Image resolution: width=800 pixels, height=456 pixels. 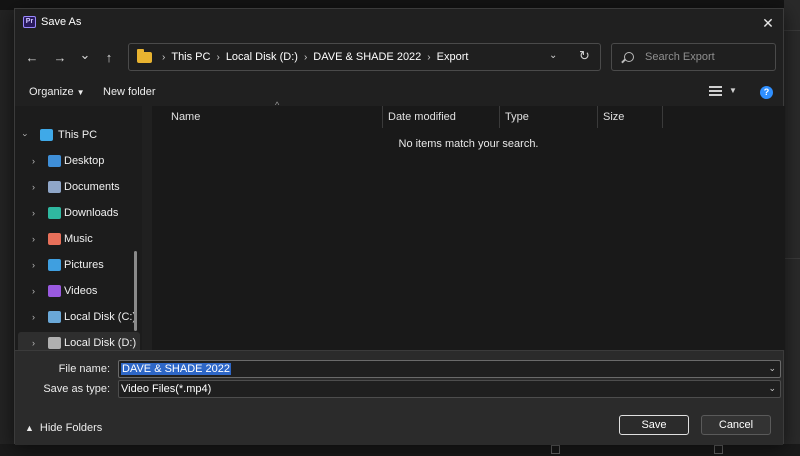 What do you see at coordinates (367, 57) in the screenshot?
I see `breadcrumb-dave-shade-2022: DAVE & SHADE 2022` at bounding box center [367, 57].